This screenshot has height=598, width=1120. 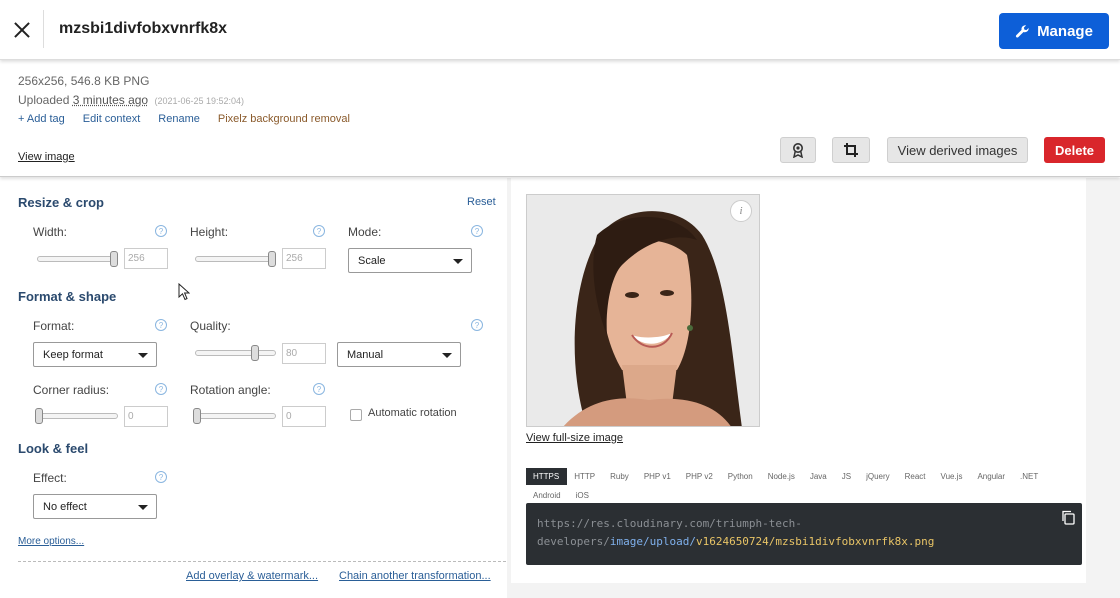 What do you see at coordinates (372, 260) in the screenshot?
I see `mode-value: Scale` at bounding box center [372, 260].